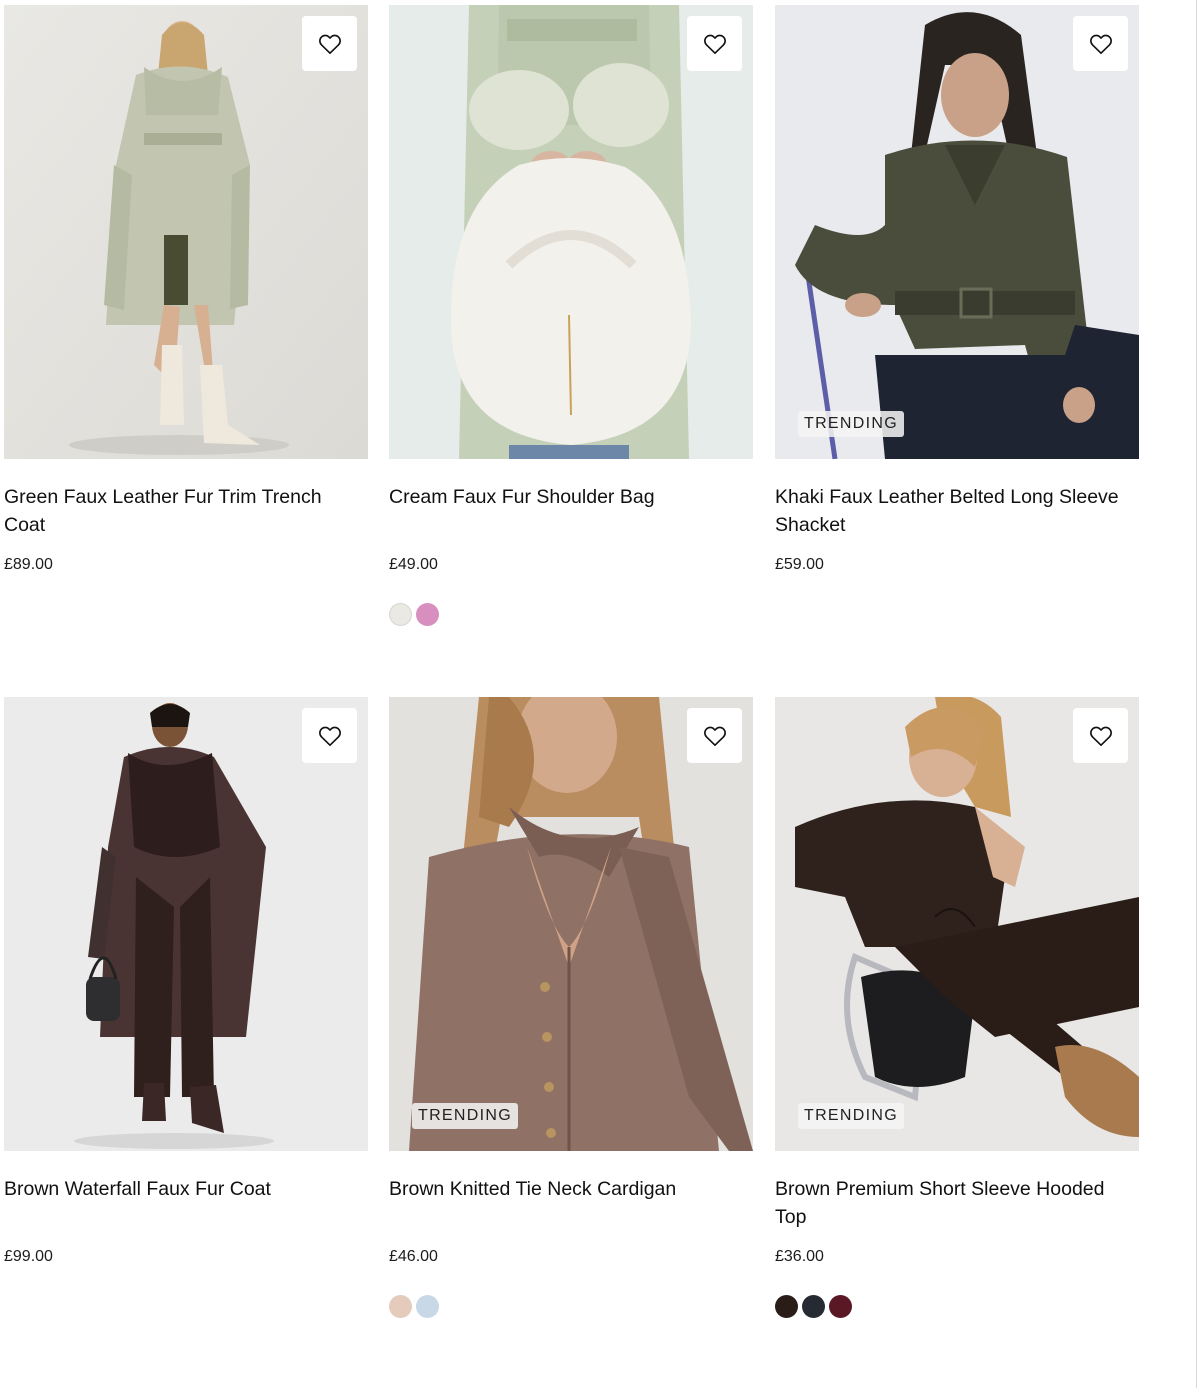 The image size is (1200, 1388). Describe the element at coordinates (413, 1256) in the screenshot. I see `product-price: £46.00` at that location.